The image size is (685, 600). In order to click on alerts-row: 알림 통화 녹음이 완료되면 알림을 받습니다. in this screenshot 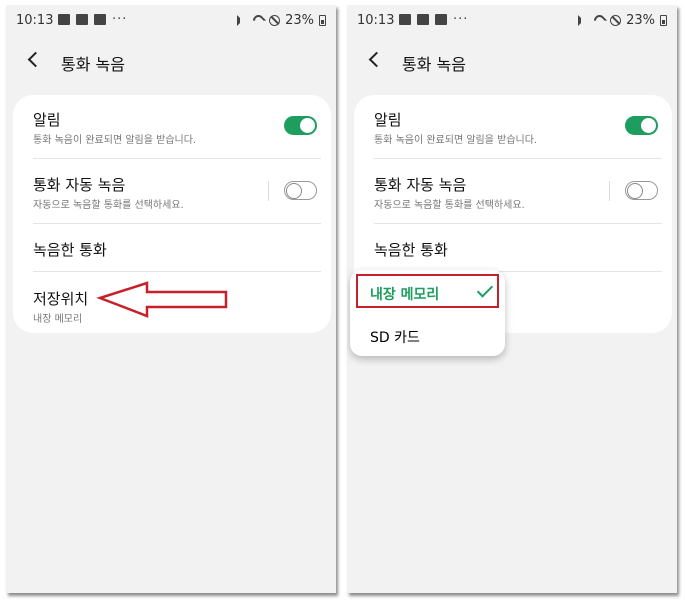, I will do `click(513, 126)`.